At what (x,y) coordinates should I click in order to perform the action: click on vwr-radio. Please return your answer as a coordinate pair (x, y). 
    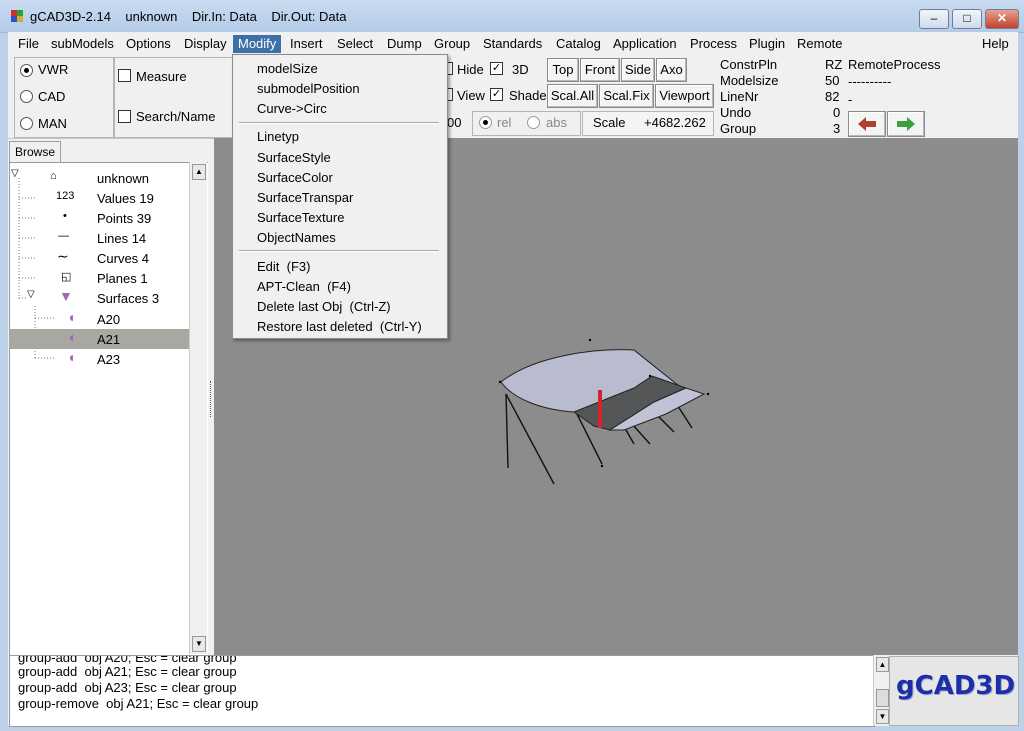
    Looking at the image, I should click on (26, 70).